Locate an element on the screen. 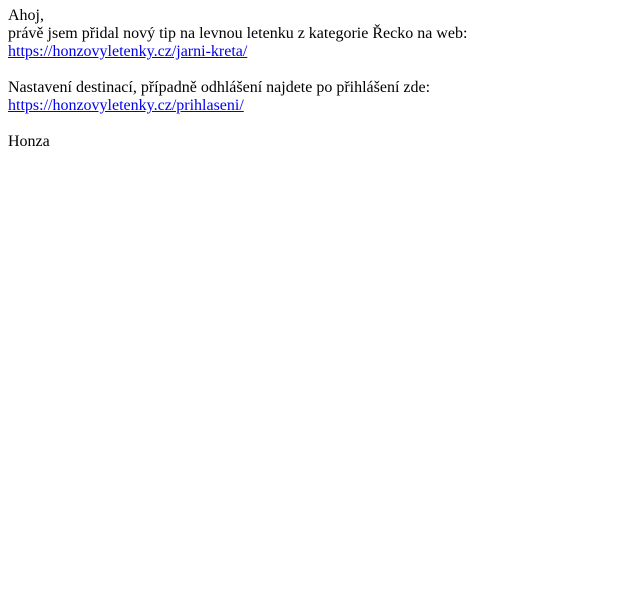 The image size is (640, 600). tip-link: https://honzovyletenky.cz/jarni-kreta/ is located at coordinates (127, 51).